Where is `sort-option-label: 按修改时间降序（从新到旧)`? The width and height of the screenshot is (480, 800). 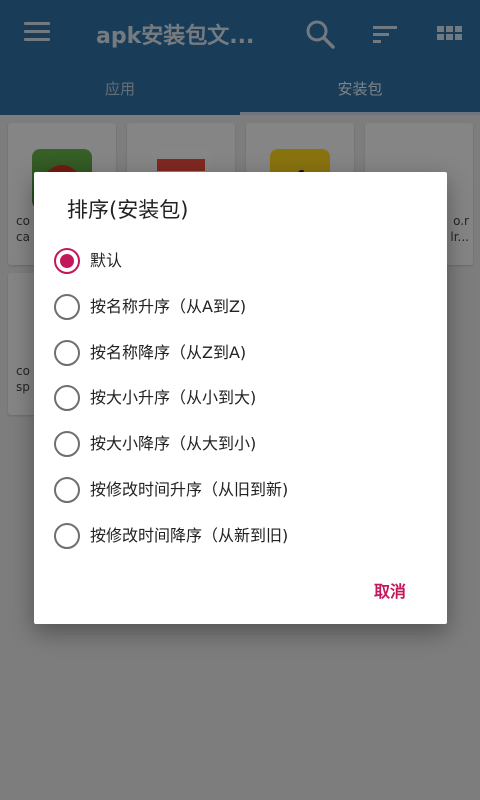
sort-option-label: 按修改时间降序（从新到旧) is located at coordinates (189, 535).